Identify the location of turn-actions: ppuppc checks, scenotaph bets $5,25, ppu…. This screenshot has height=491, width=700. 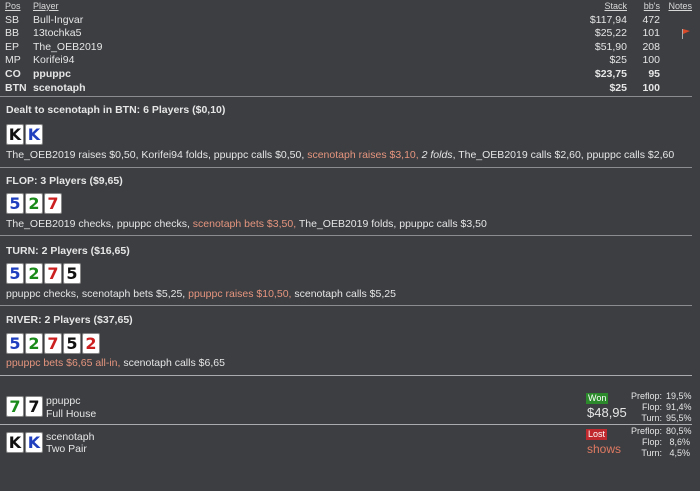
(201, 294).